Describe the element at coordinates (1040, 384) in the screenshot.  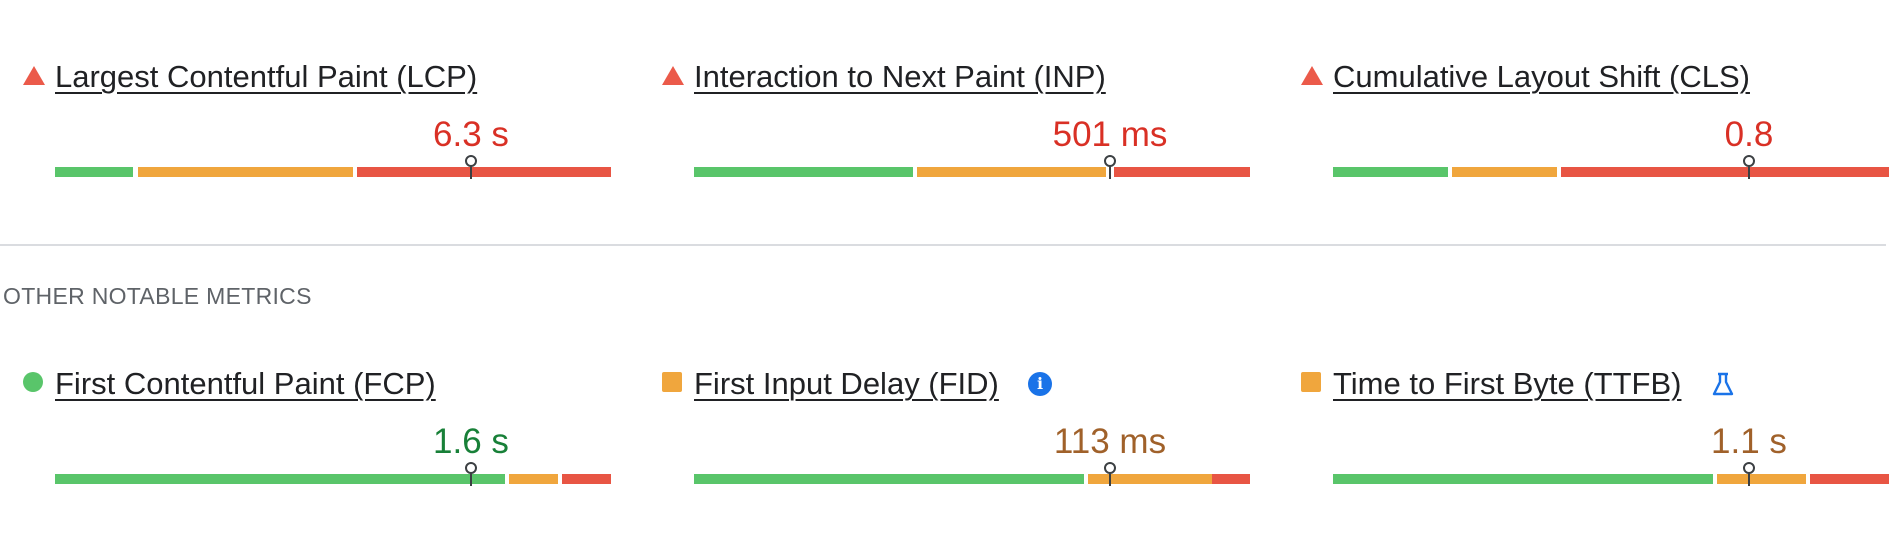
I see `info-icon: i` at that location.